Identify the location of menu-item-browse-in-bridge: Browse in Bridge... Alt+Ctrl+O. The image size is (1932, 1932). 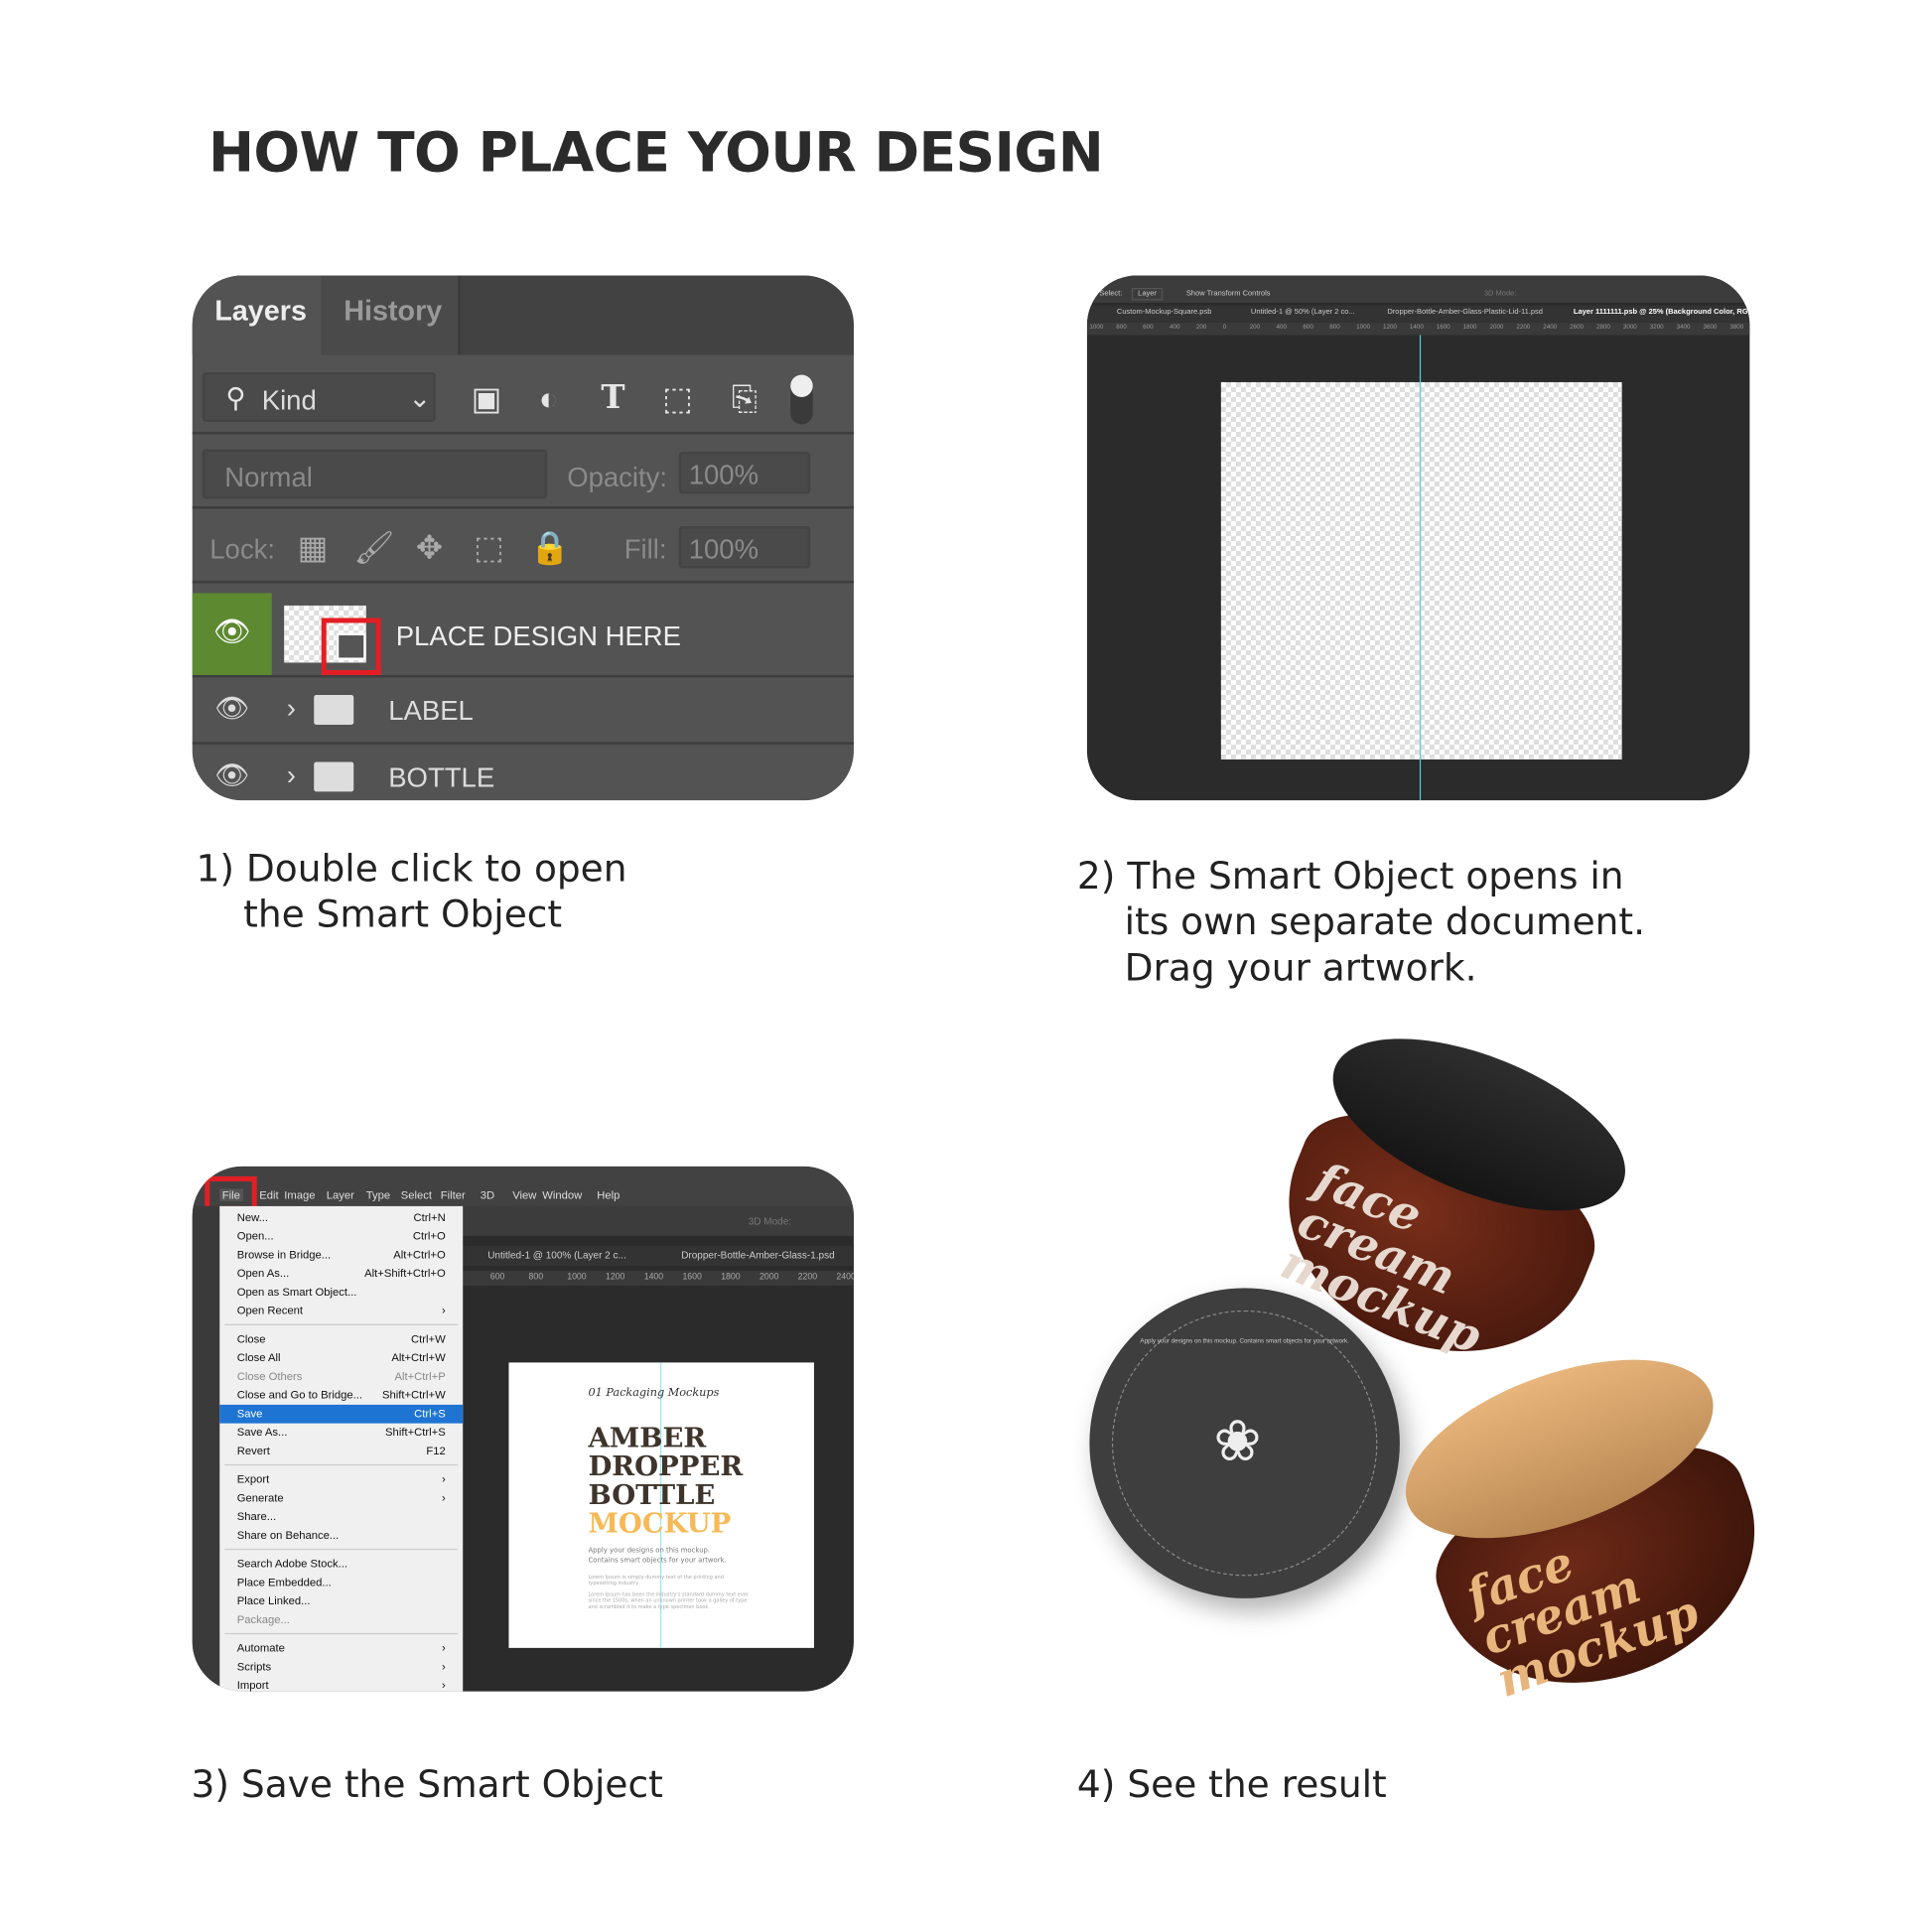
(341, 1255).